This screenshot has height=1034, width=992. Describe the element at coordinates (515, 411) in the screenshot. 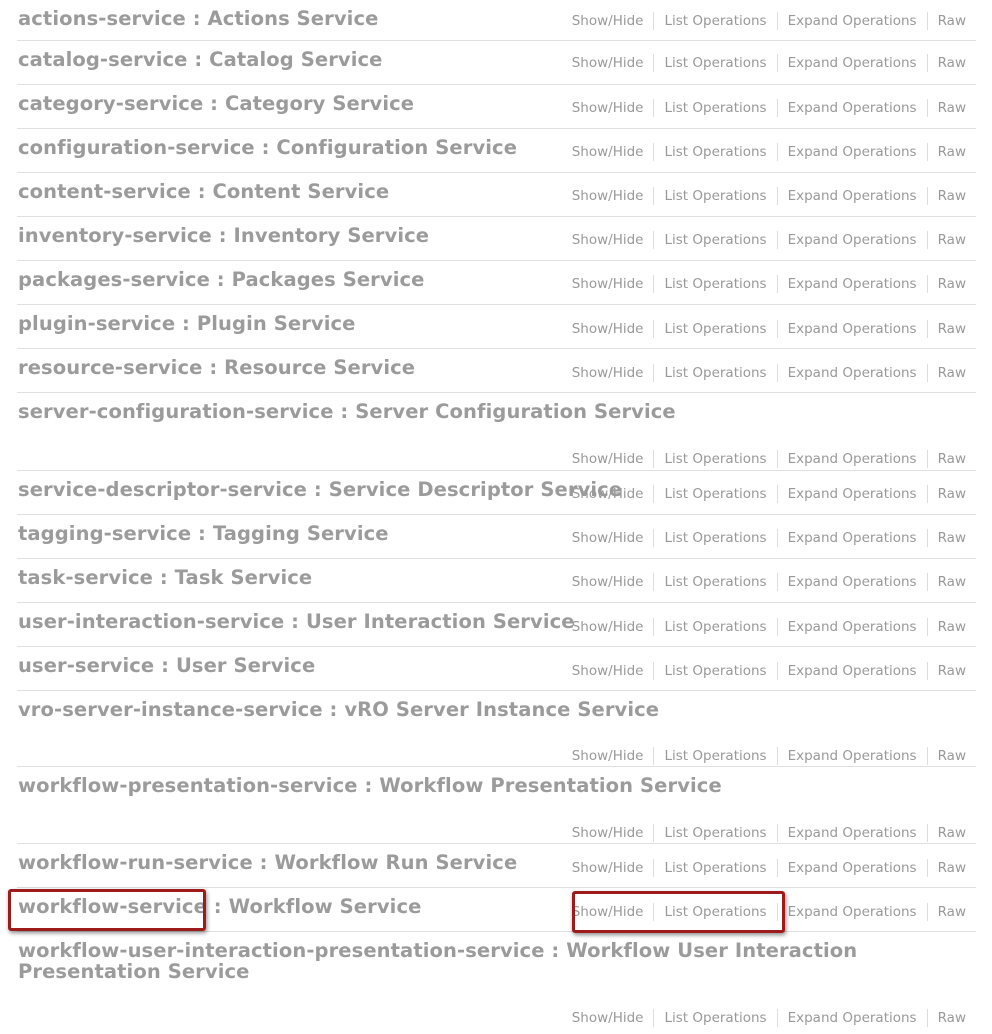

I see `service-description-link: Server Configuration Service` at that location.